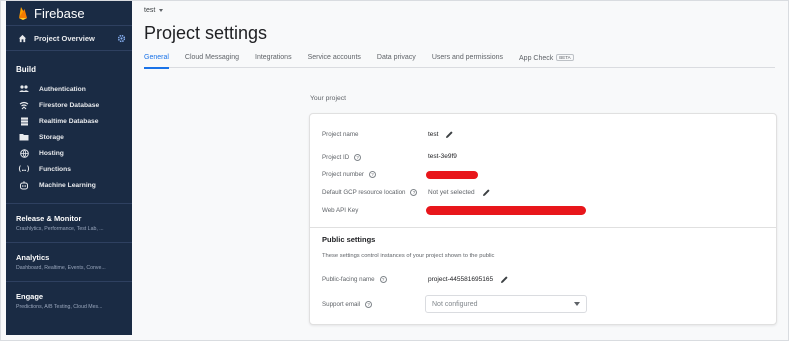 This screenshot has width=789, height=341. I want to click on tab-general: General, so click(156, 61).